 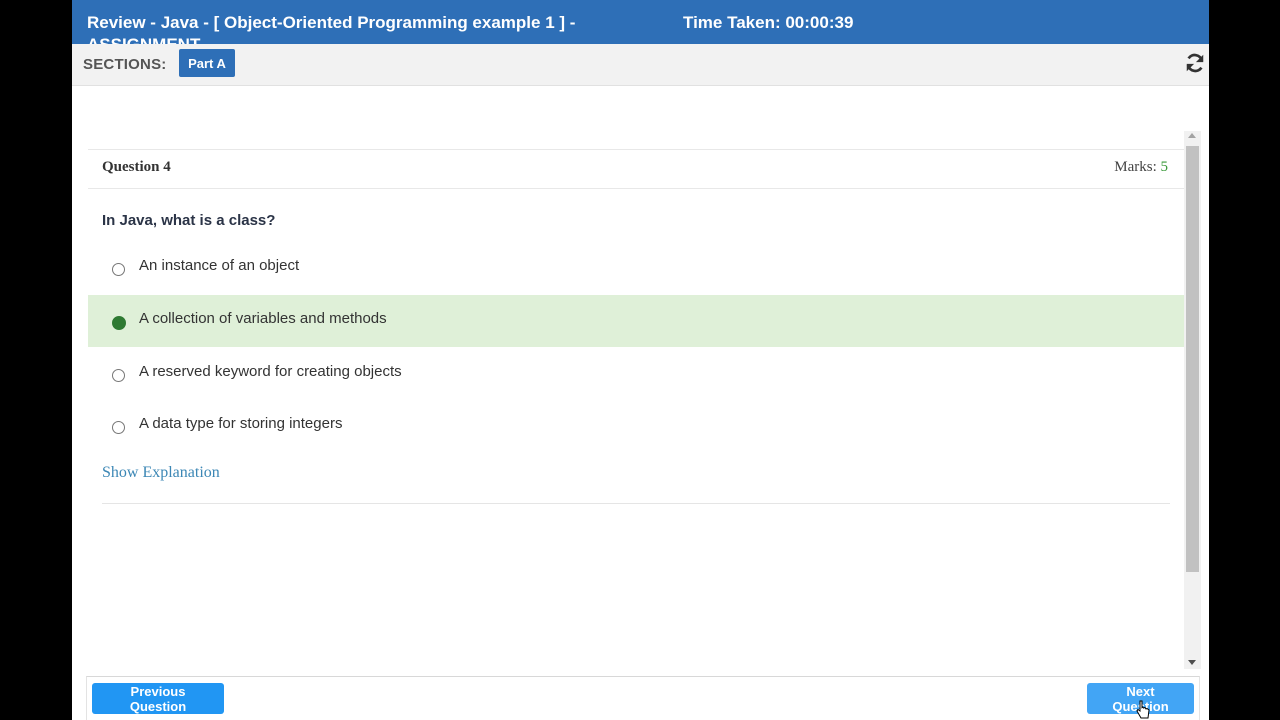 What do you see at coordinates (1164, 167) in the screenshot?
I see `marks-value: 5` at bounding box center [1164, 167].